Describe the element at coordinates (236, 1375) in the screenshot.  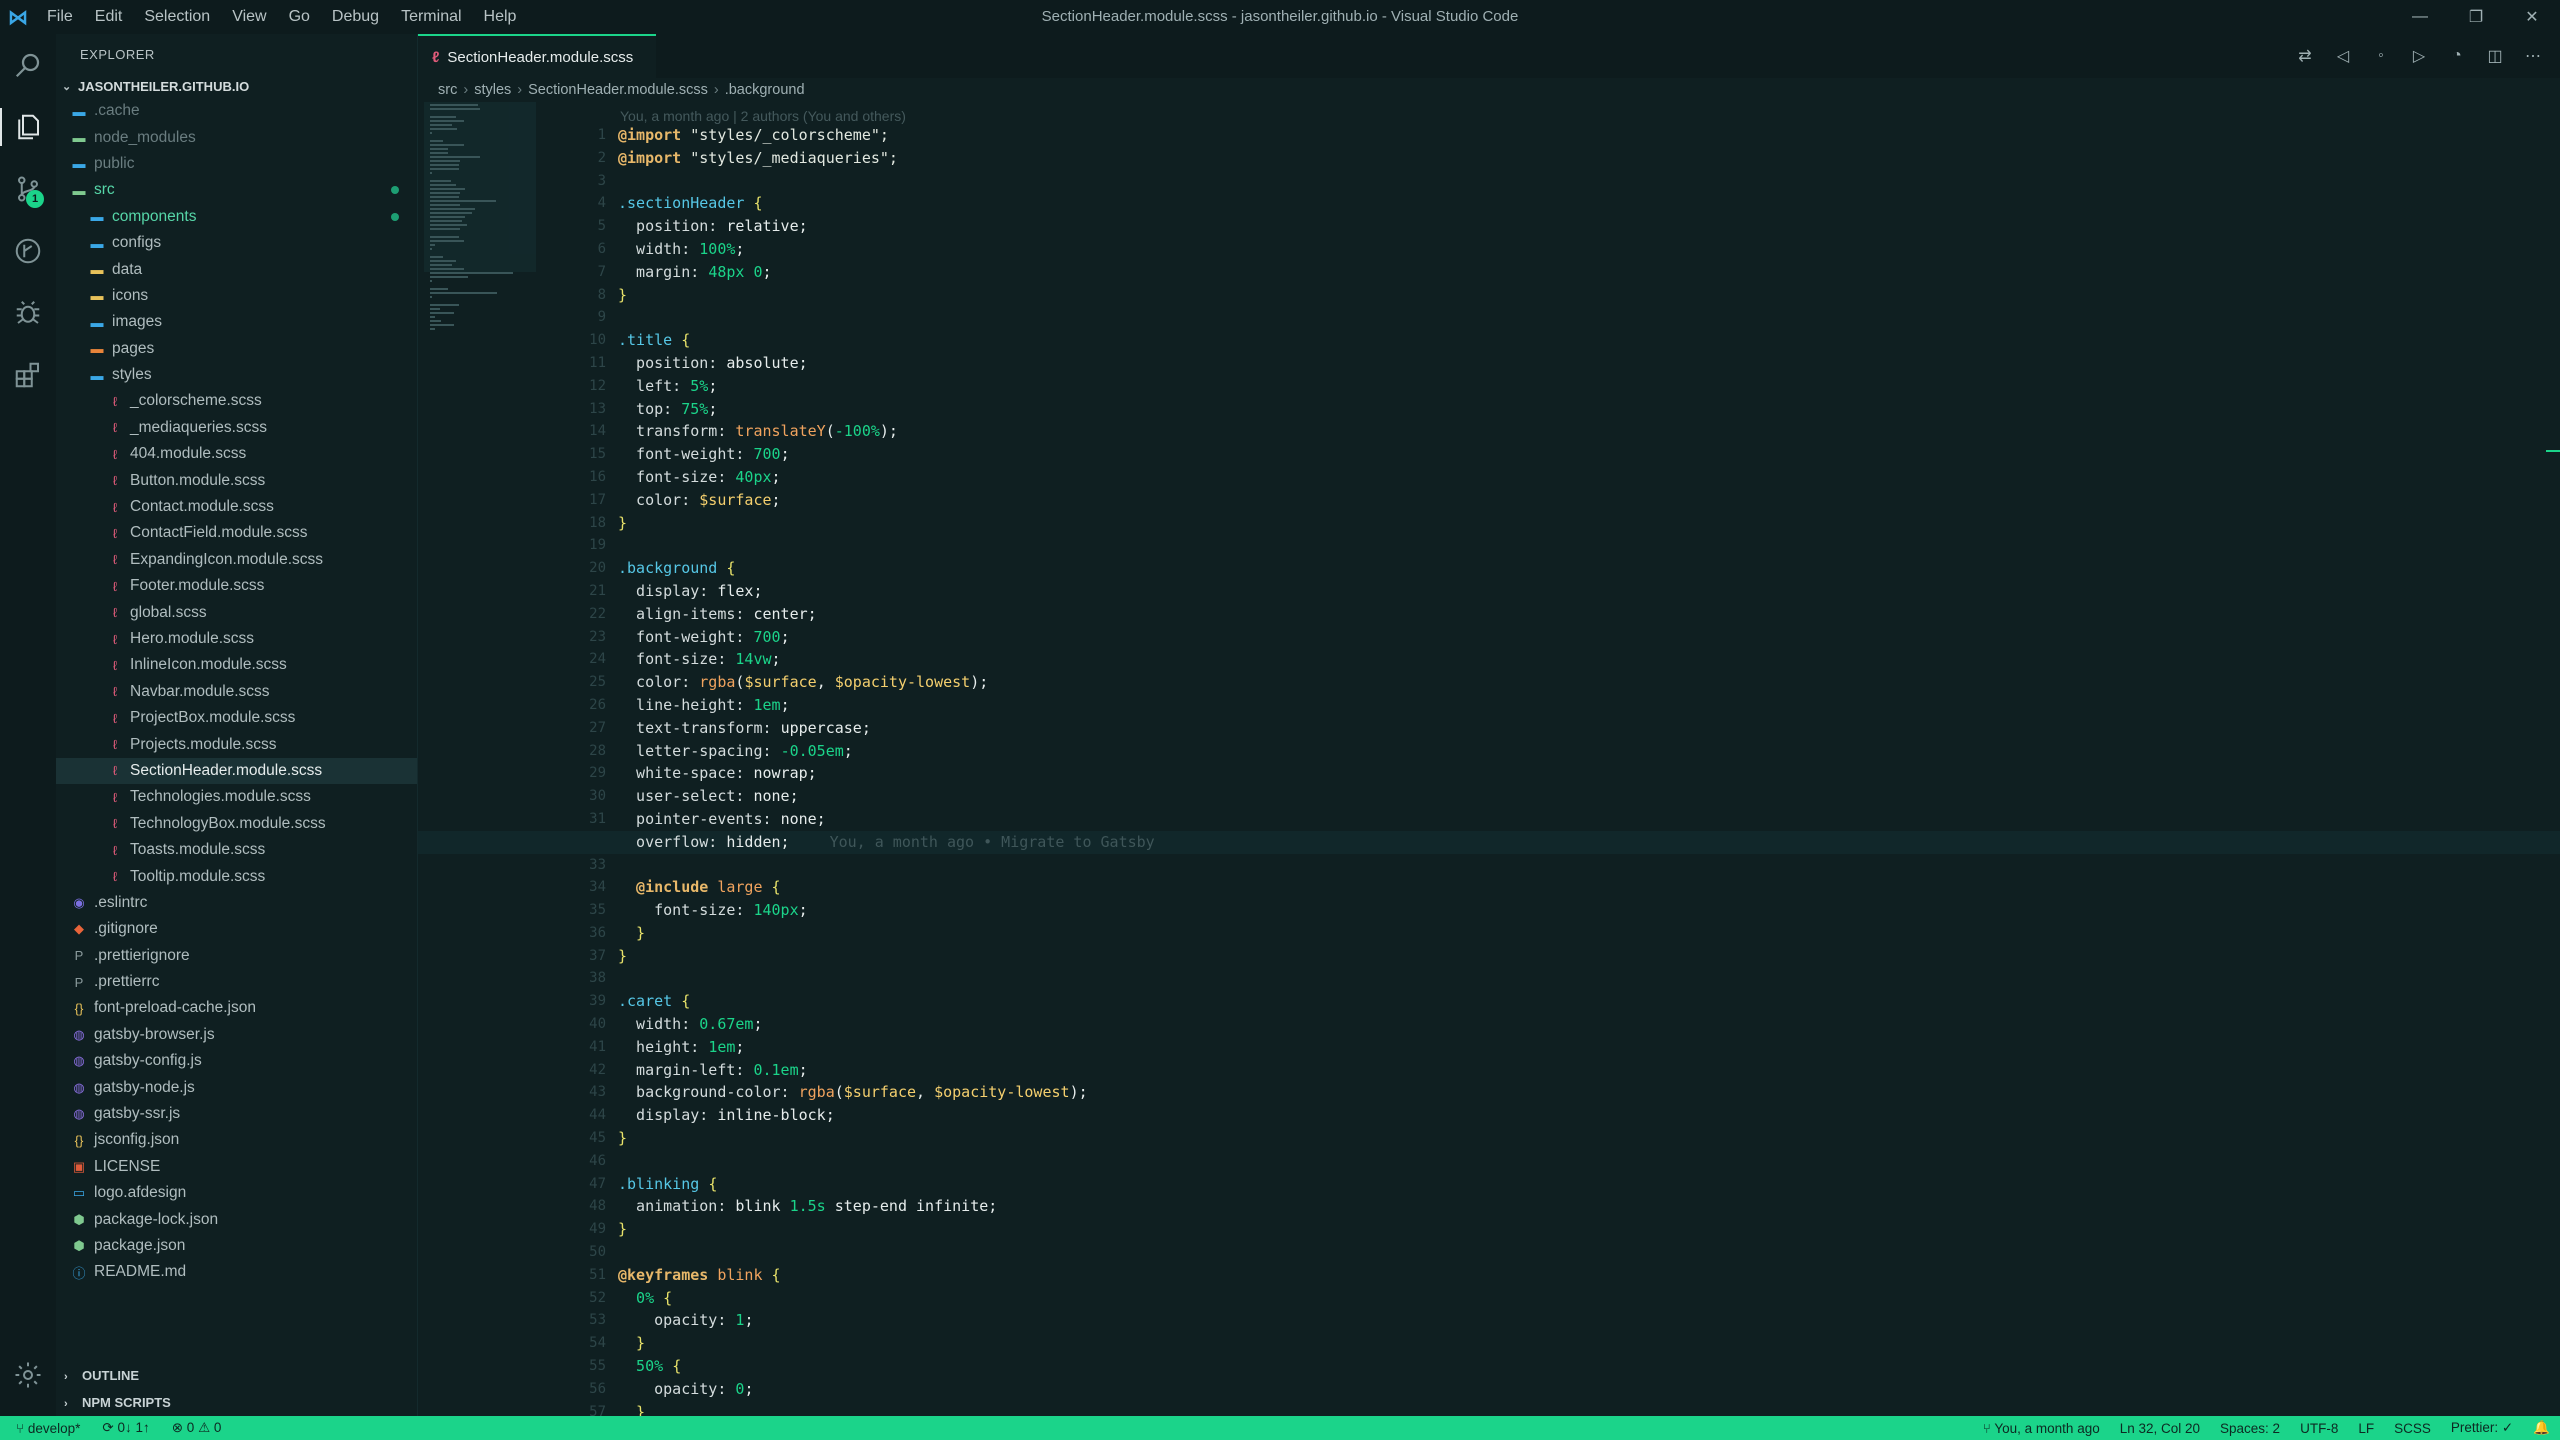
I see `outline-section: › OUTLINE` at that location.